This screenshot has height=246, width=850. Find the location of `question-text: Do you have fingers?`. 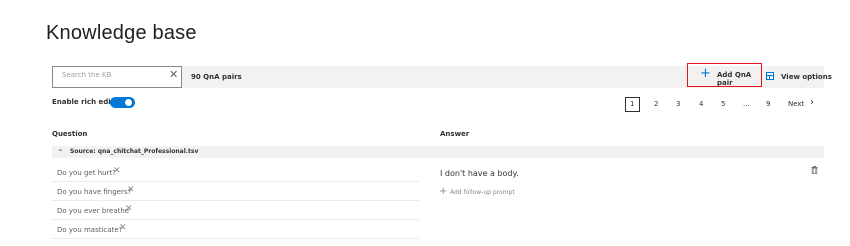

question-text: Do you have fingers? is located at coordinates (94, 192).